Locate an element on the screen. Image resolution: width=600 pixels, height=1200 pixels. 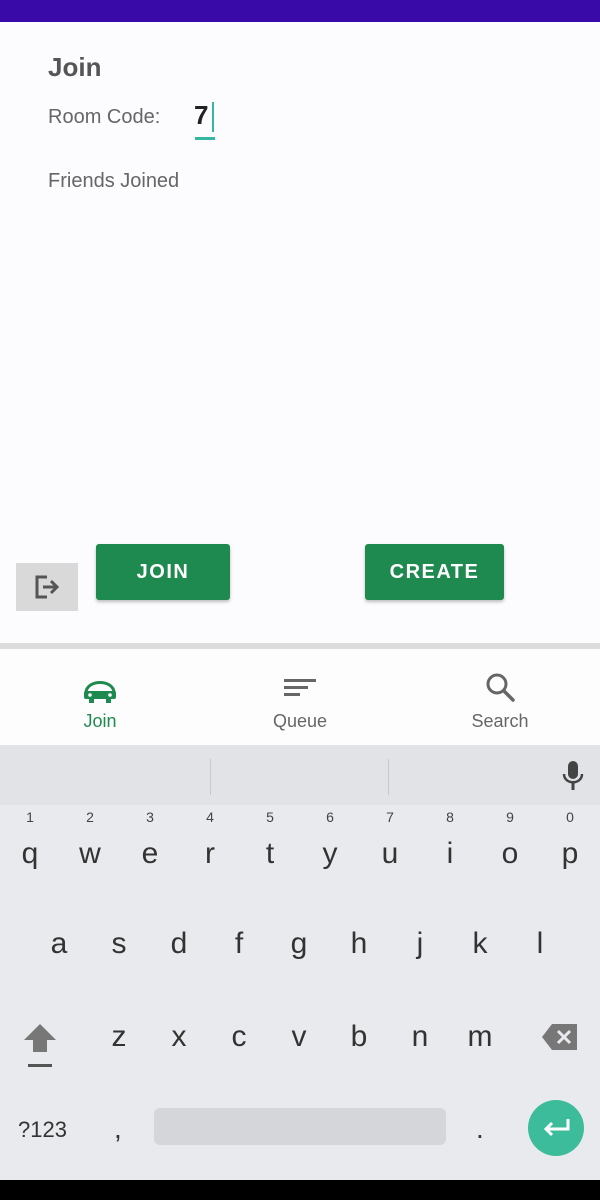
system-nav-bar is located at coordinates (300, 1190).